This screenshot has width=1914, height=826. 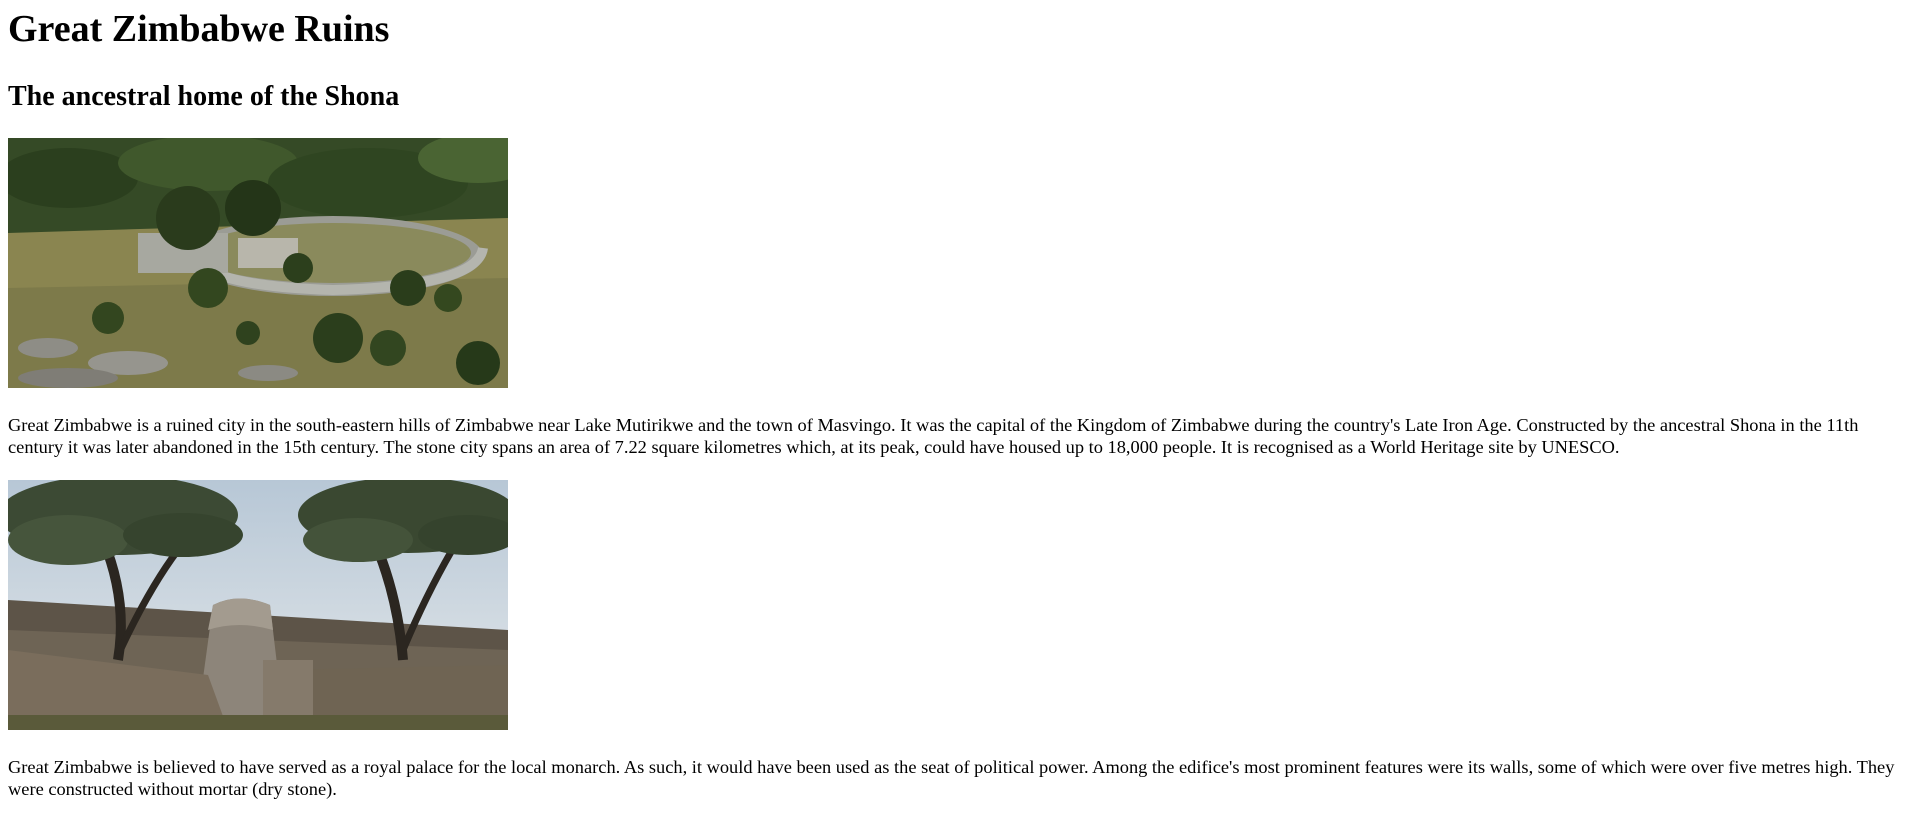 What do you see at coordinates (199, 29) in the screenshot?
I see `page-title: Great Zimbabwe Ruins` at bounding box center [199, 29].